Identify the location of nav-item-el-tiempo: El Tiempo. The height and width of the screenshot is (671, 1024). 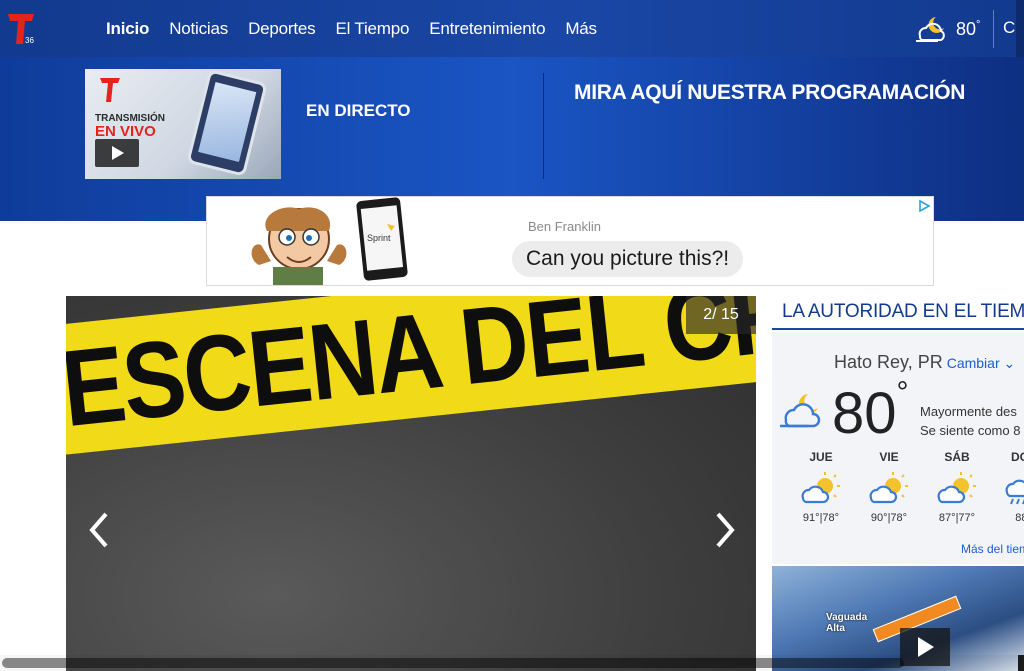
(372, 29).